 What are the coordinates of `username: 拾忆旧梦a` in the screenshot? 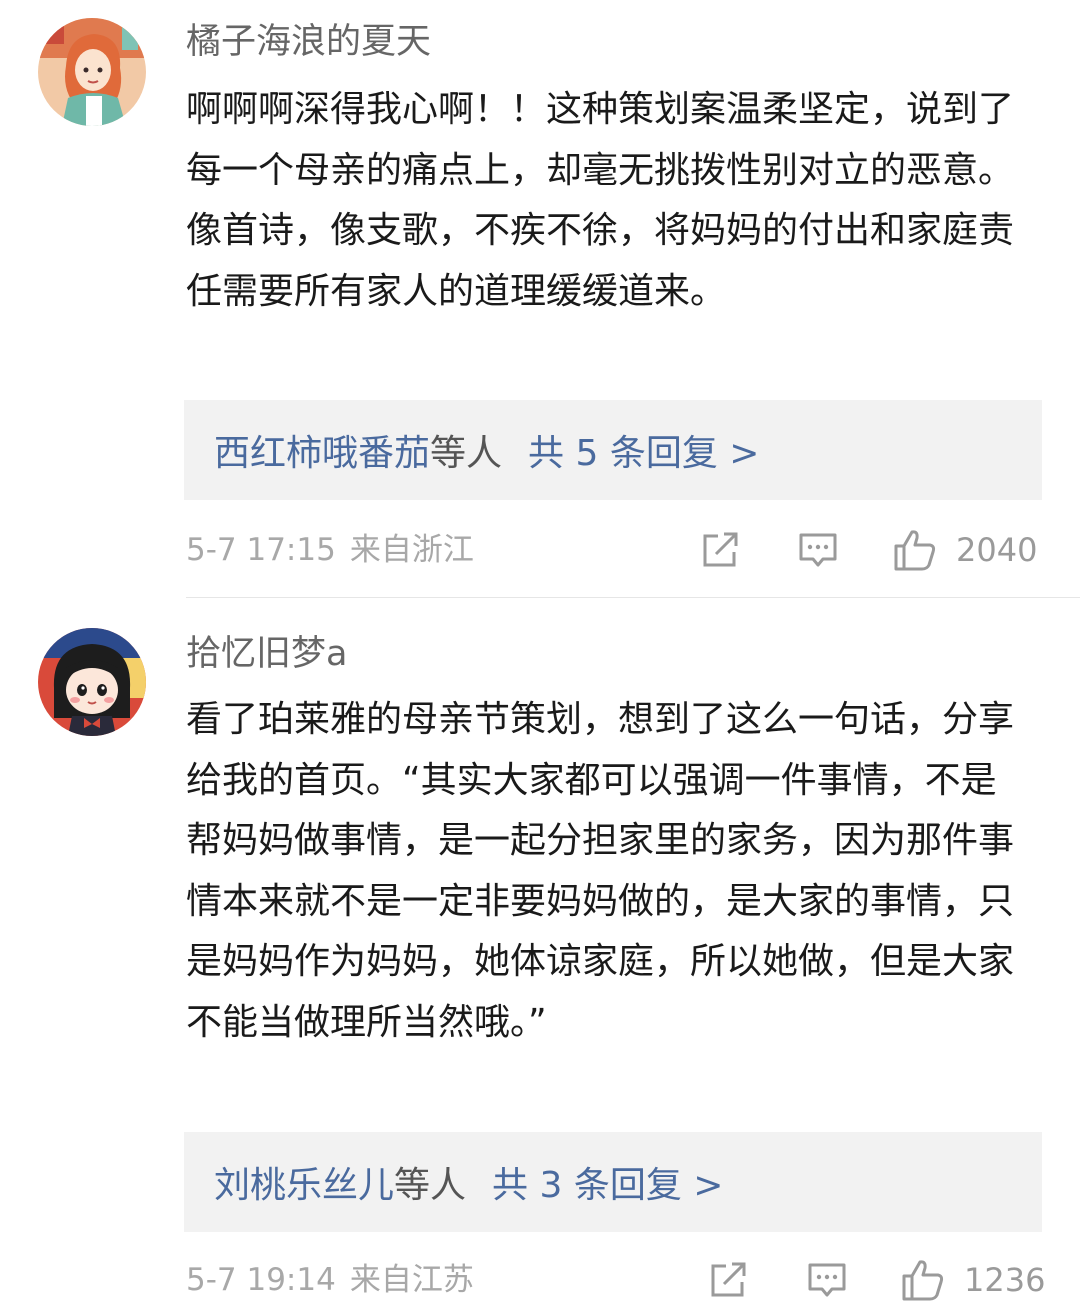 It's located at (266, 654).